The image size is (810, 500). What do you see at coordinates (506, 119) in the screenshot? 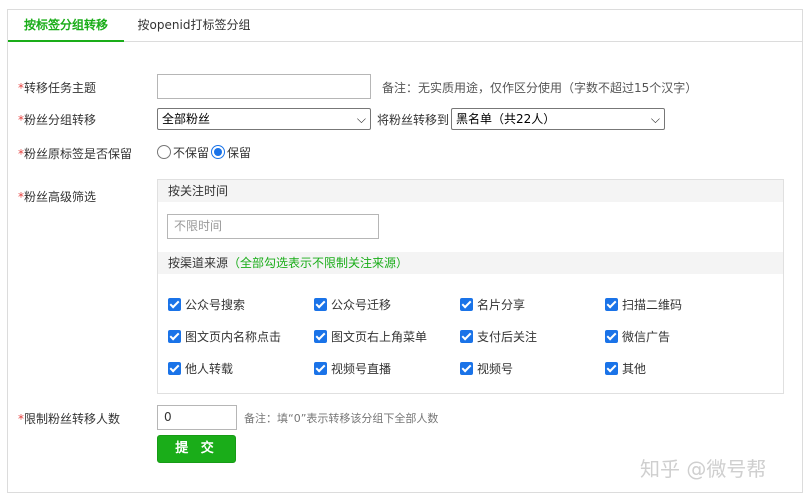
I see `target-group-value: 黑名单（共22人）` at bounding box center [506, 119].